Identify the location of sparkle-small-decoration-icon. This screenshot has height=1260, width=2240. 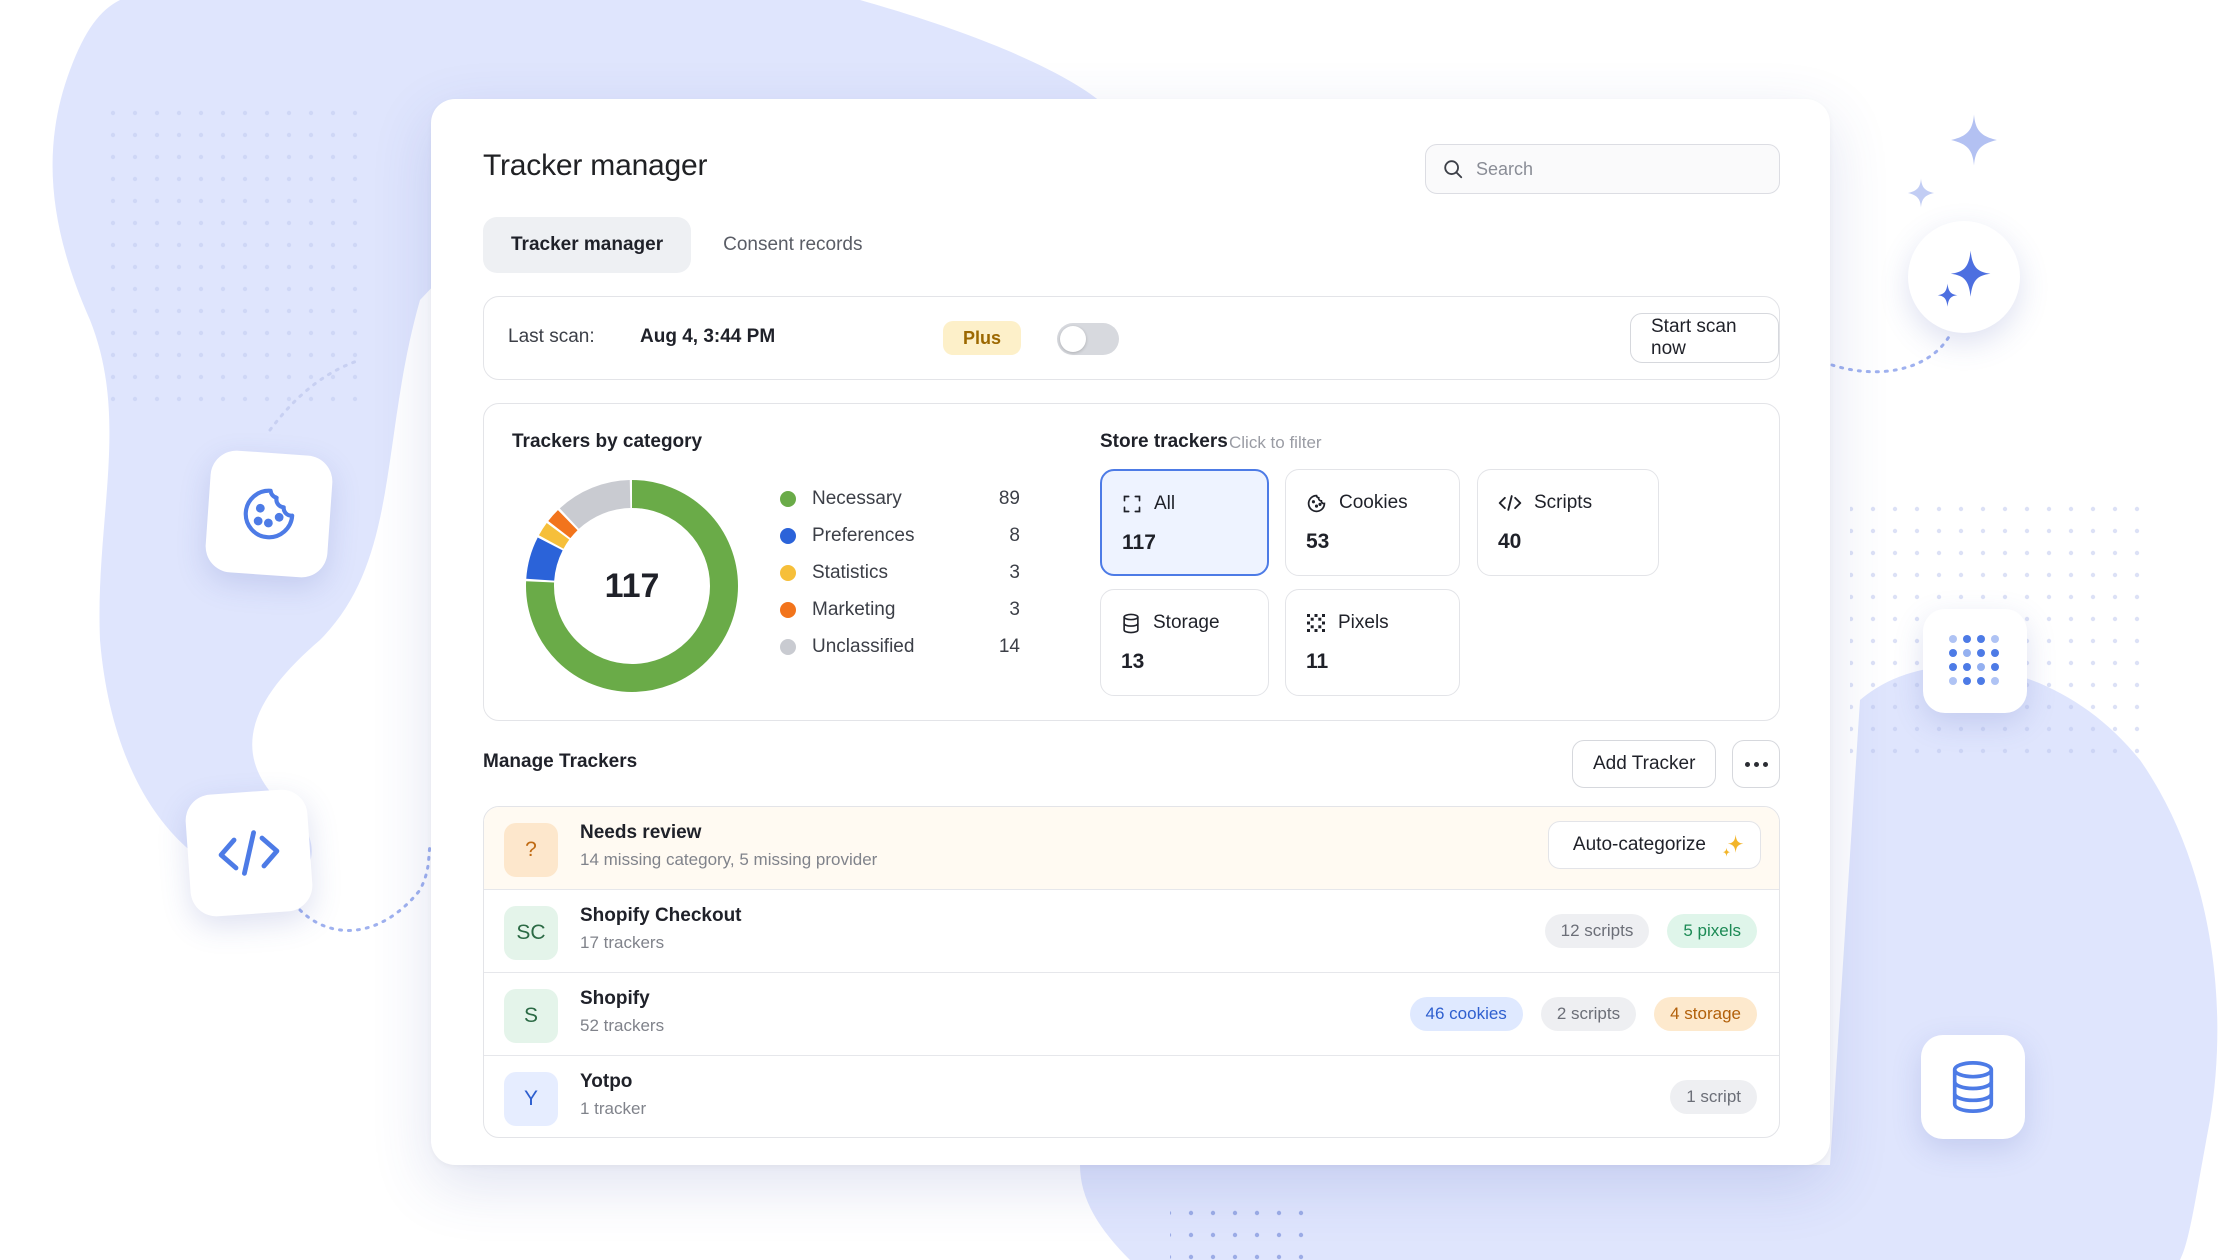
(1921, 193).